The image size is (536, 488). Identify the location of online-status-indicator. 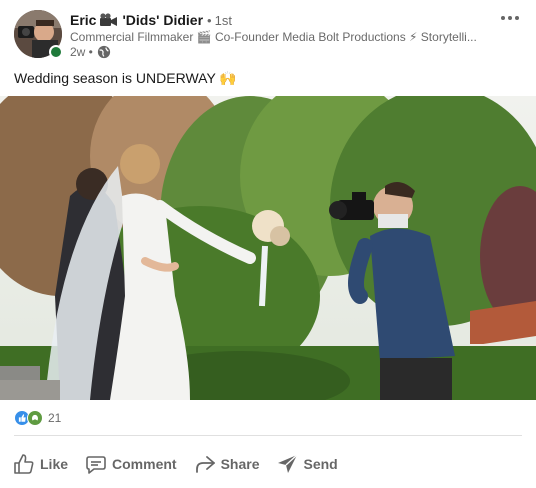
(56, 52).